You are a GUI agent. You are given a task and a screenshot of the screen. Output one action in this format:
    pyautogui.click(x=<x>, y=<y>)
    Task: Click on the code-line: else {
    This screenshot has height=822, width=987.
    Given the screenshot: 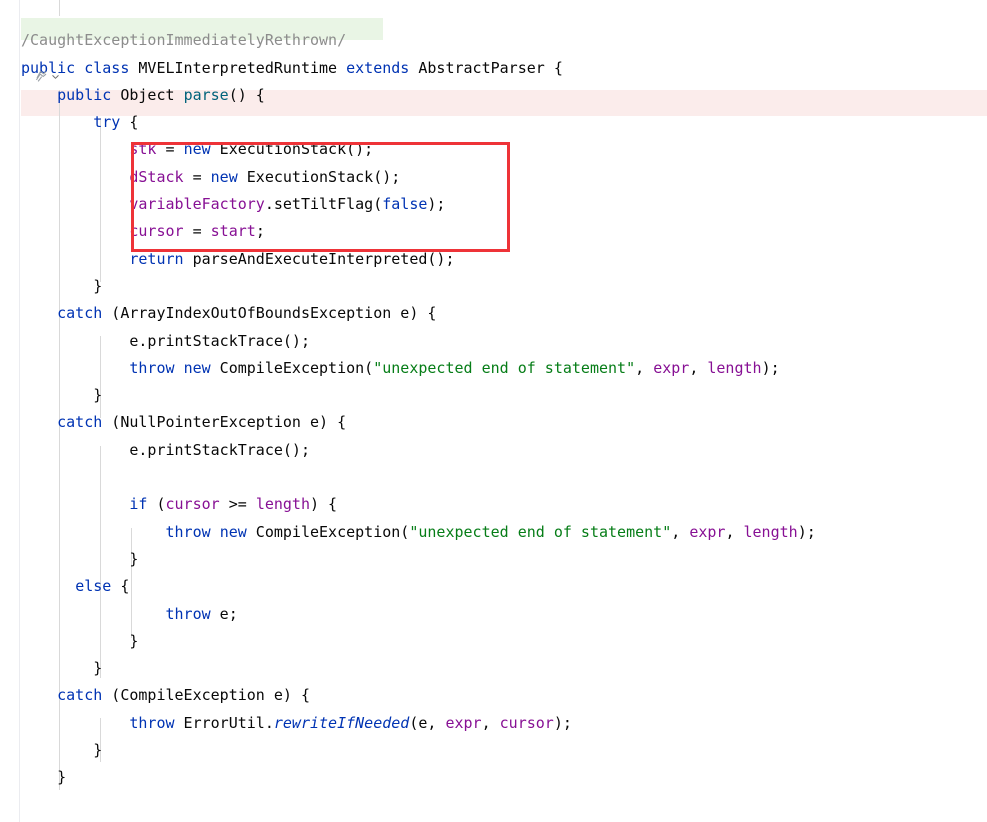 What is the action you would take?
    pyautogui.click(x=418, y=586)
    